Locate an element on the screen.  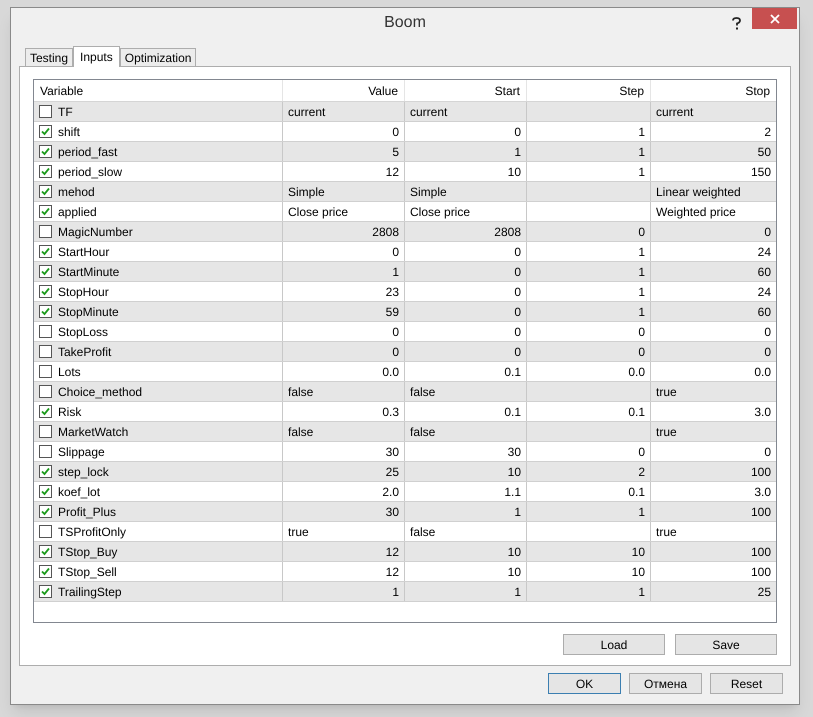
dialog-button: OK is located at coordinates (584, 683).